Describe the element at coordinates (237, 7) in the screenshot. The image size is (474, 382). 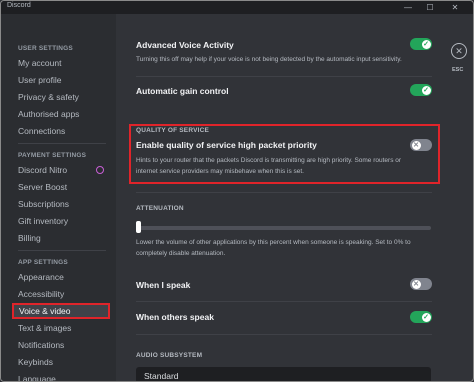
I see `title-bar: Discord — ☐ ✕` at that location.